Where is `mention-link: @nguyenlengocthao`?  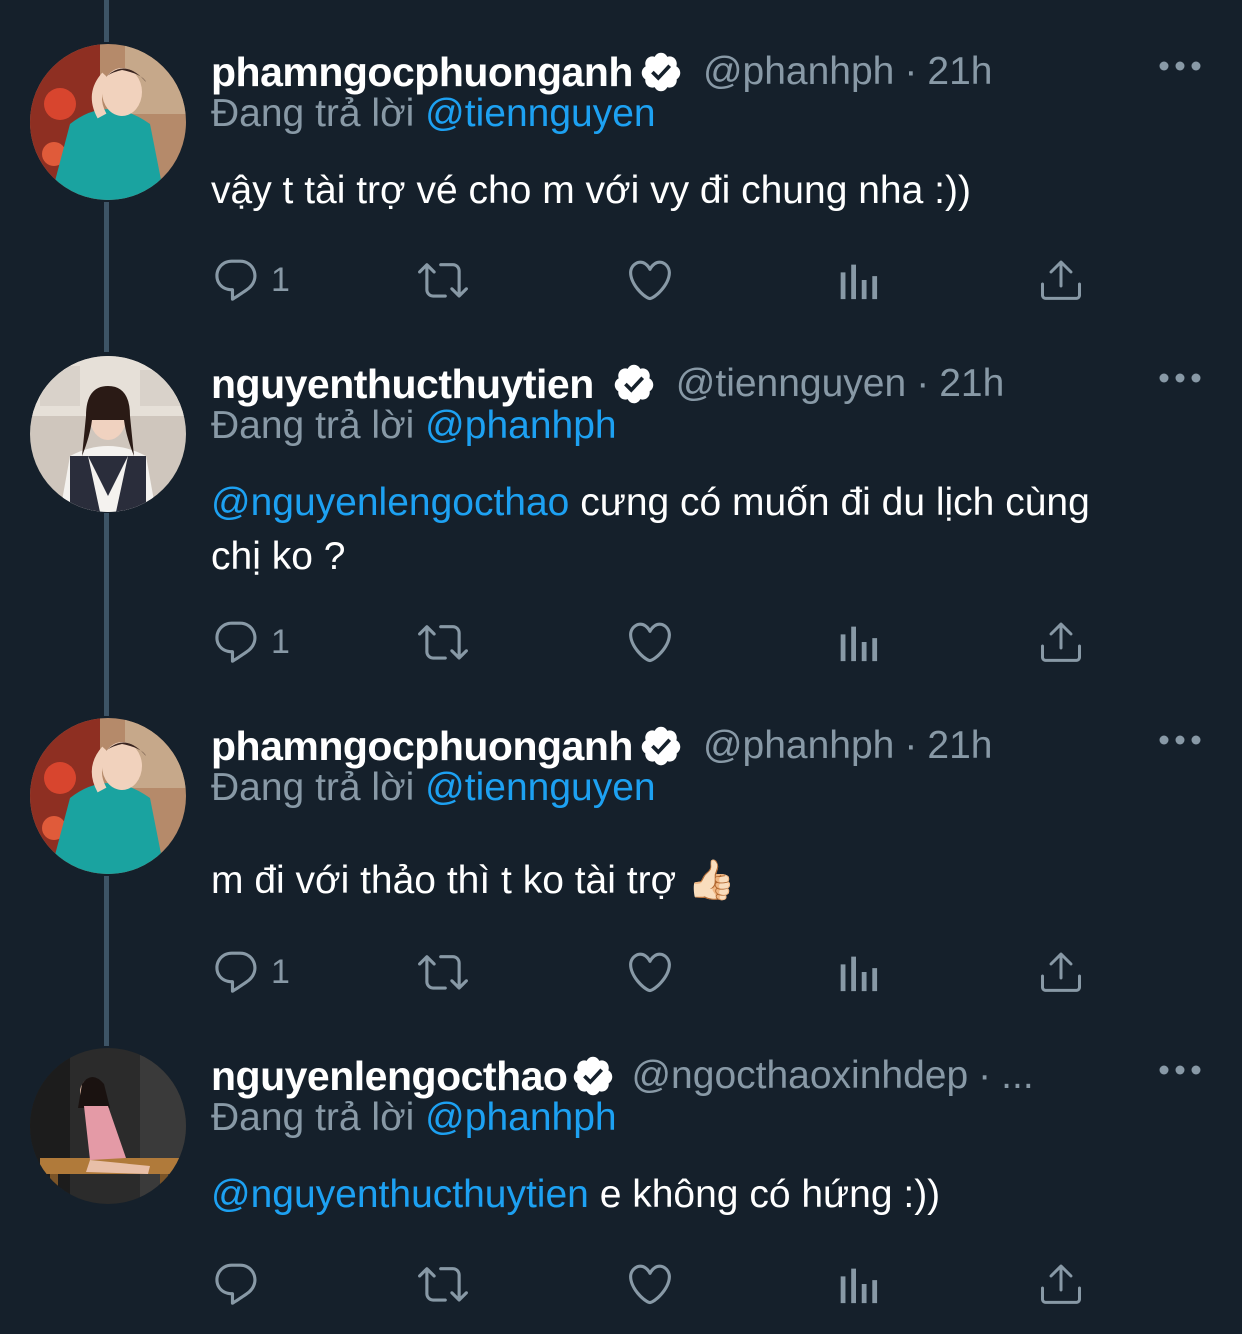 mention-link: @nguyenlengocthao is located at coordinates (390, 502).